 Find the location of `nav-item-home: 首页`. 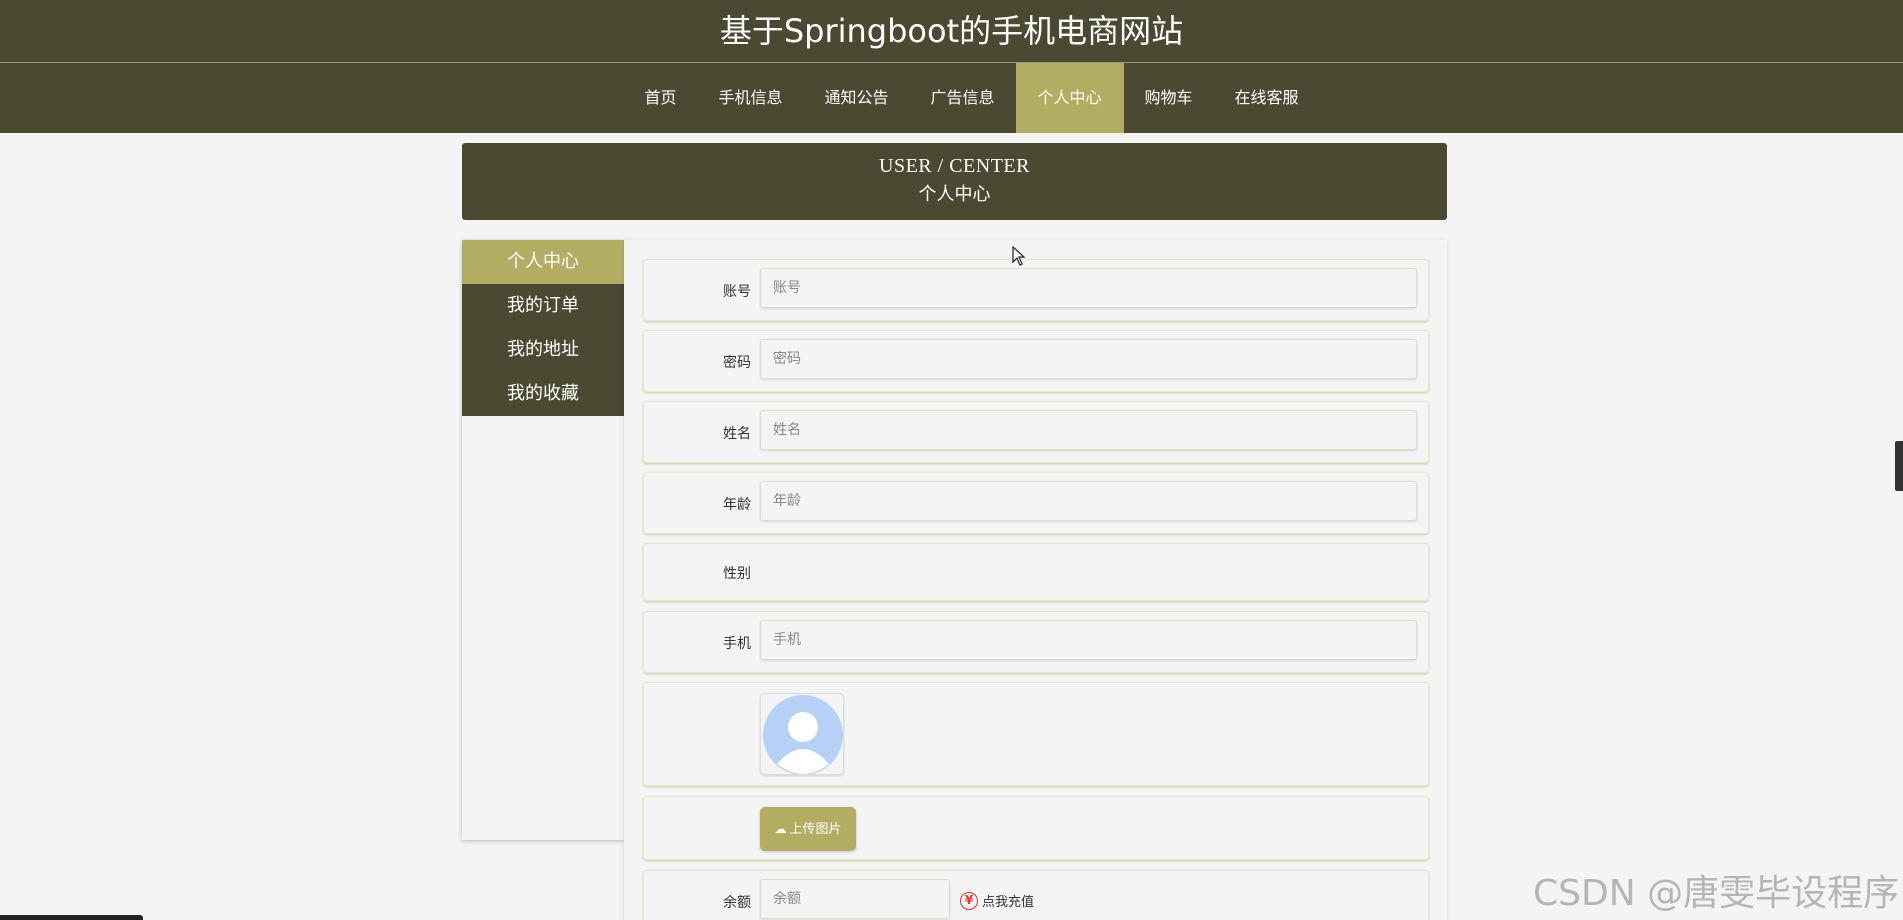

nav-item-home: 首页 is located at coordinates (660, 98).